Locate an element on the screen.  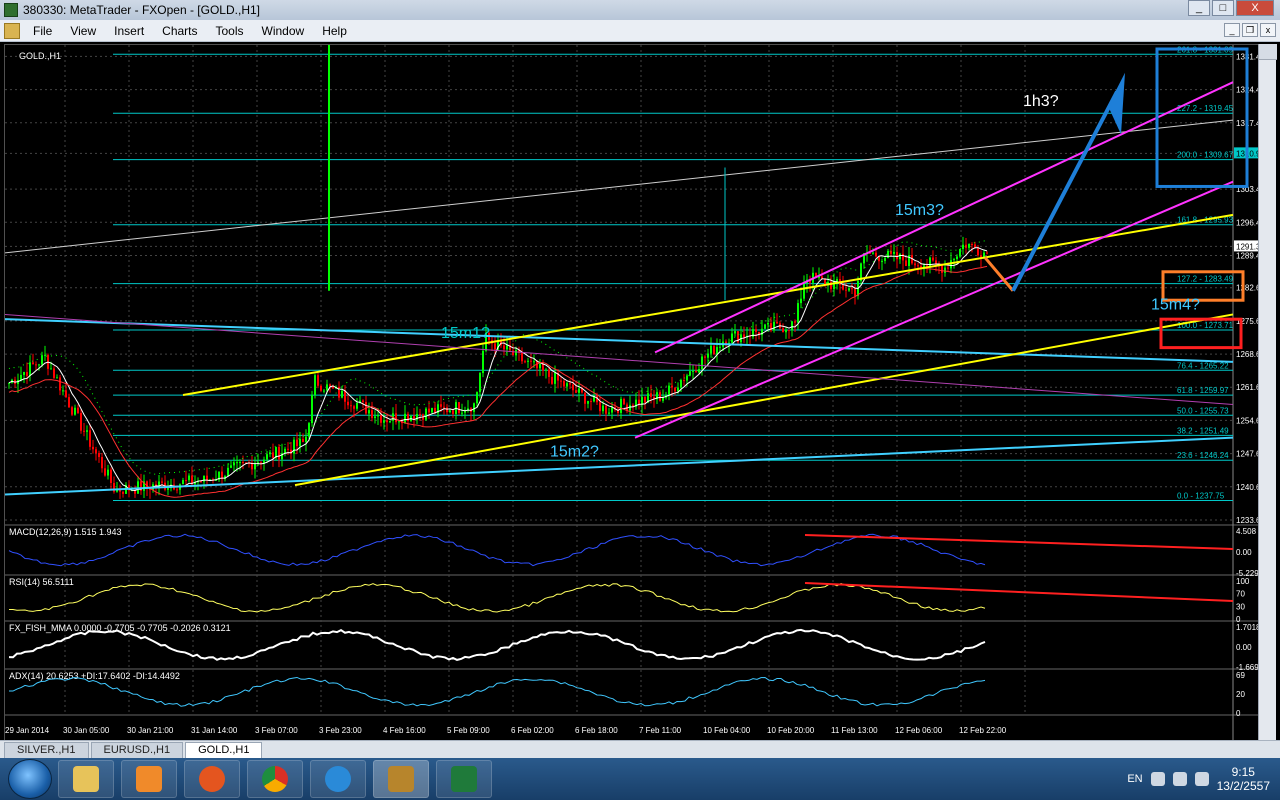
adx-label: ADX(14) 20.6253 +DI:17.6402 -DI:14.4492 is located at coordinates (94, 676).